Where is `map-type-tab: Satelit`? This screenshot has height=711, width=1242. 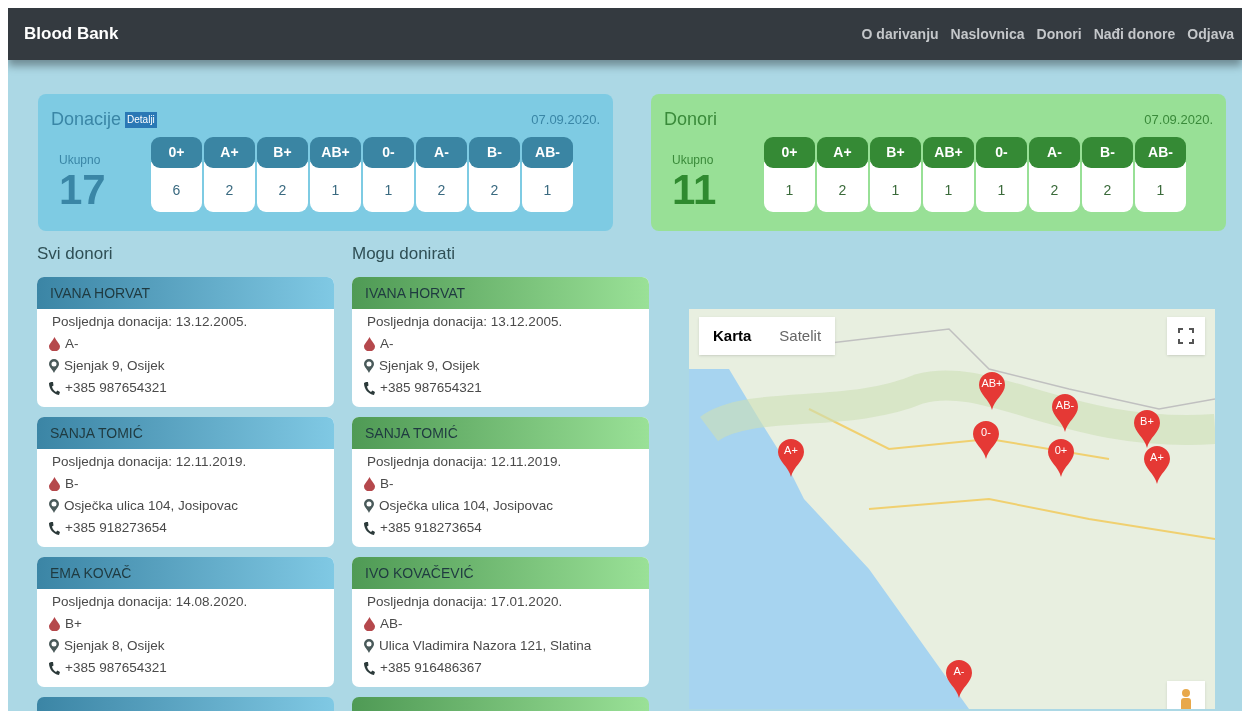 map-type-tab: Satelit is located at coordinates (800, 336).